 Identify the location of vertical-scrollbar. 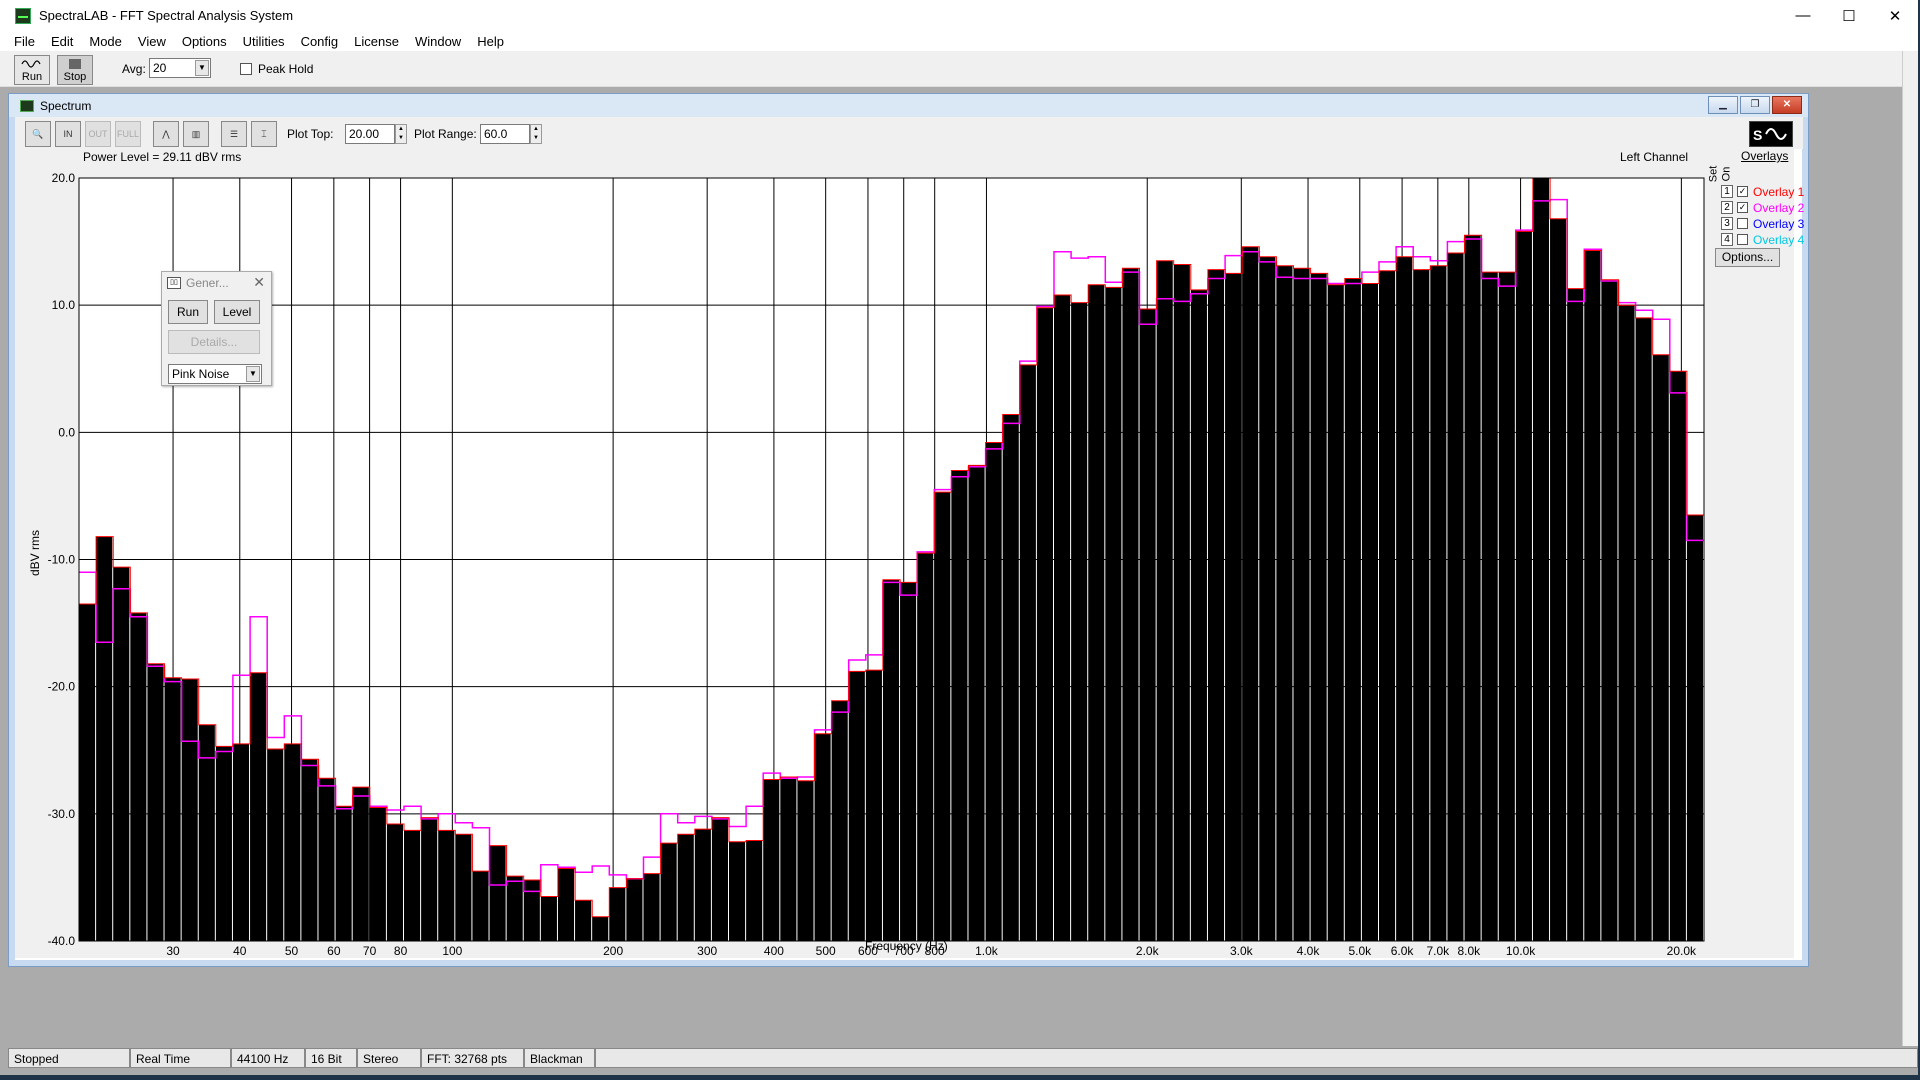
(1910, 548).